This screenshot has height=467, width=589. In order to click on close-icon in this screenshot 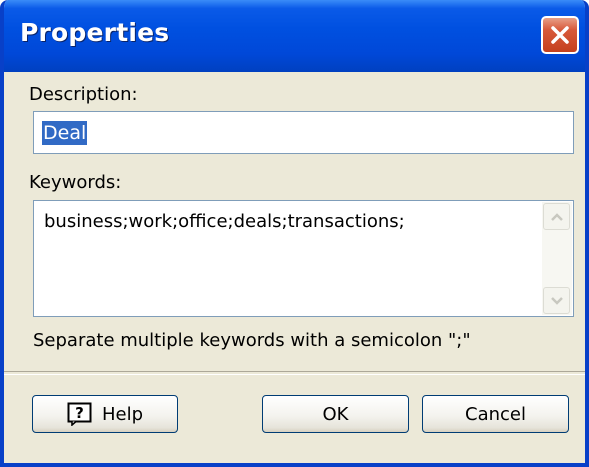, I will do `click(560, 35)`.